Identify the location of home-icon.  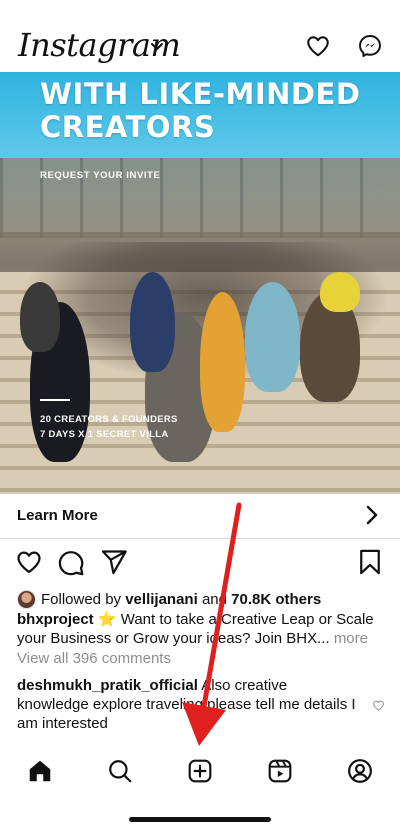
(40, 771).